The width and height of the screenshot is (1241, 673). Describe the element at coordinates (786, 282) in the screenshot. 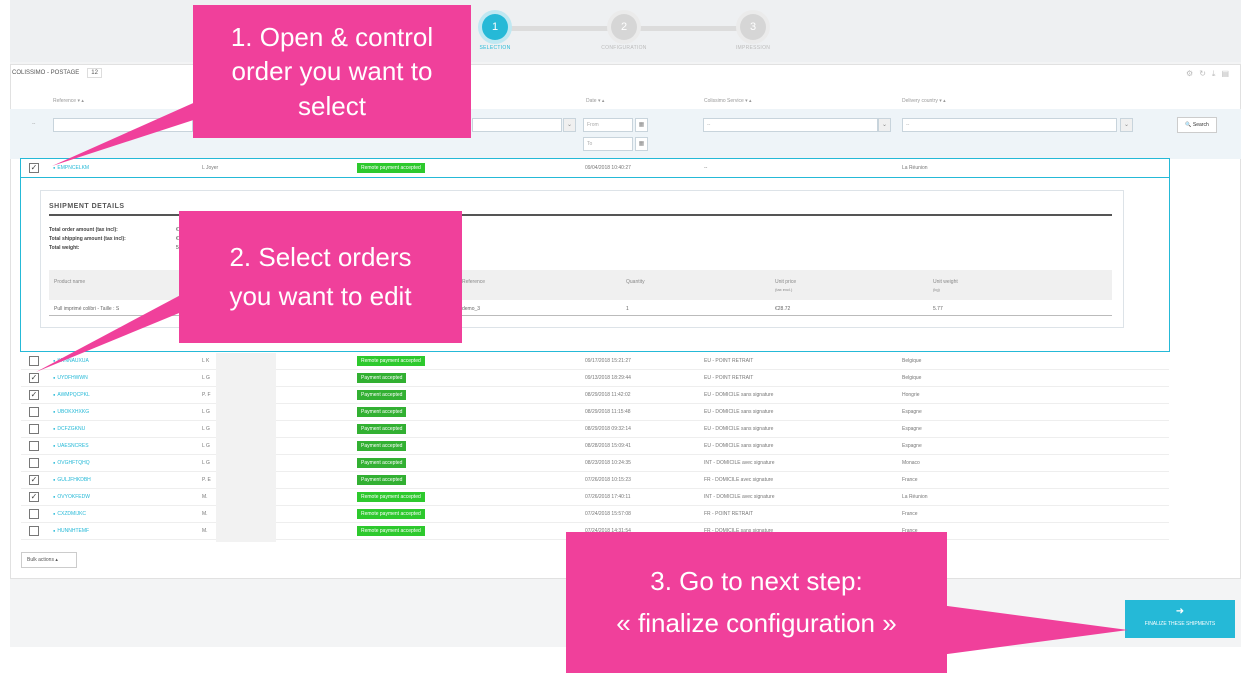

I see `col-unit-price: Unit price` at that location.